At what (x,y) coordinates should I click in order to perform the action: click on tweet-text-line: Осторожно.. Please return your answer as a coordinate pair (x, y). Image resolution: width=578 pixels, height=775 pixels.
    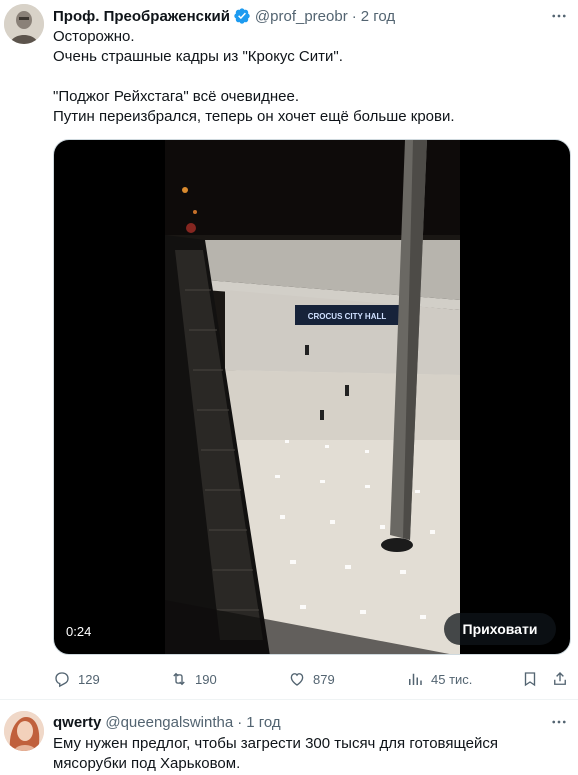
    Looking at the image, I should click on (94, 36).